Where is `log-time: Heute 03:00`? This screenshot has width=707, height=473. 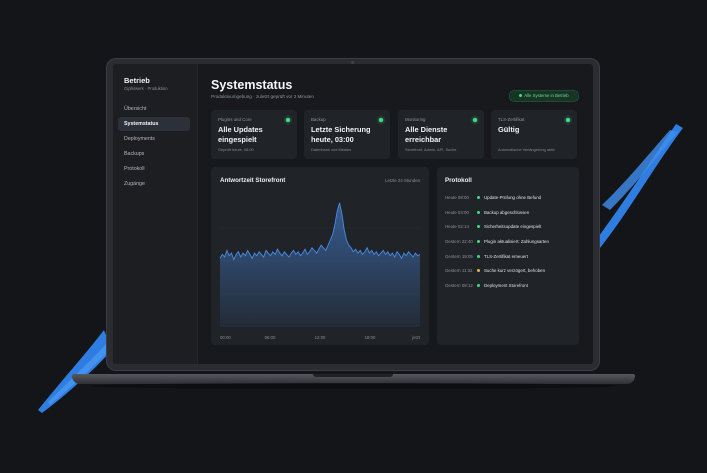
log-time: Heute 03:00 is located at coordinates (457, 212).